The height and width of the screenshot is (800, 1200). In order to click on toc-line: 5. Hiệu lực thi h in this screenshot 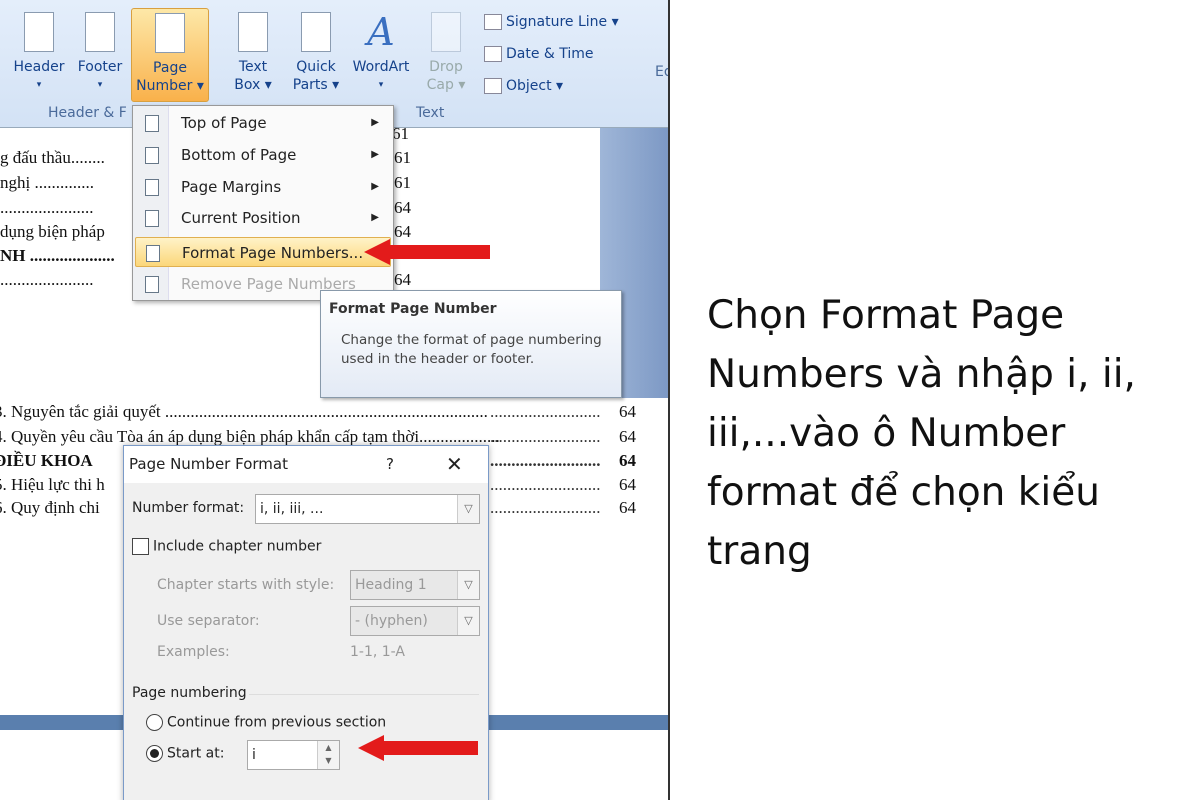, I will do `click(52, 484)`.